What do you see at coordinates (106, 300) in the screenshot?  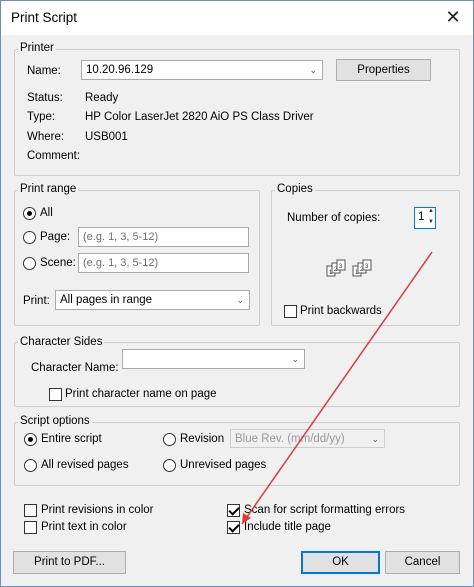 I see `print-pages-value: All pages in range` at bounding box center [106, 300].